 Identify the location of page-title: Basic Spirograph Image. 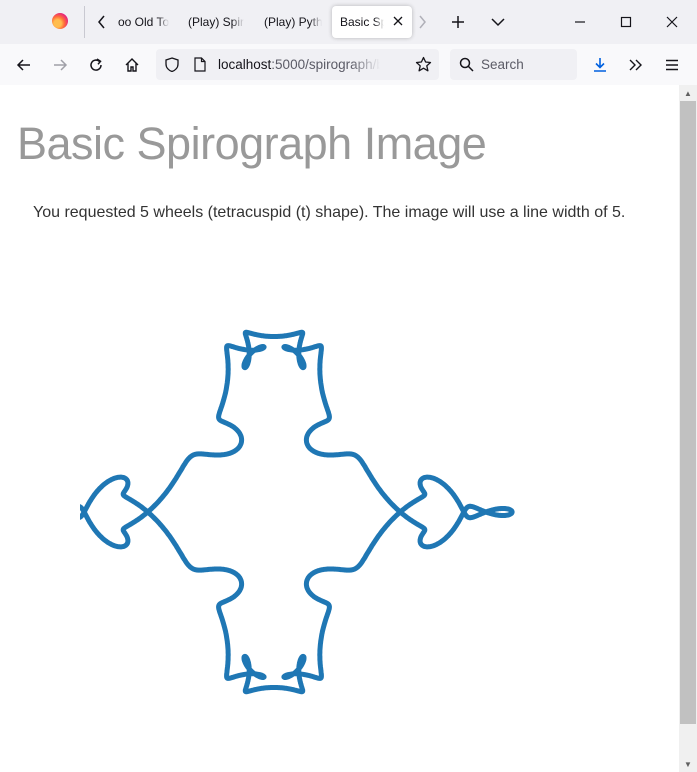
(252, 143).